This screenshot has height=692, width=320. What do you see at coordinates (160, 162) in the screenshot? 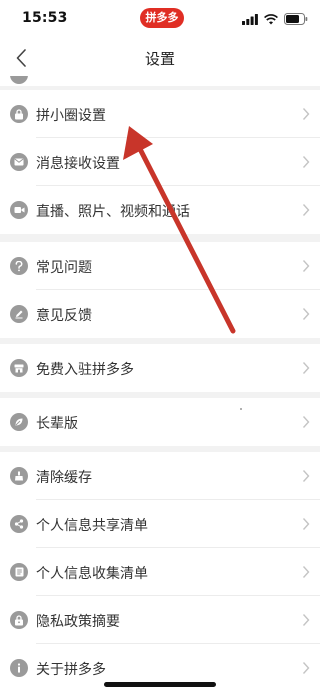
I see `setting-item-message: 消息接收设置` at bounding box center [160, 162].